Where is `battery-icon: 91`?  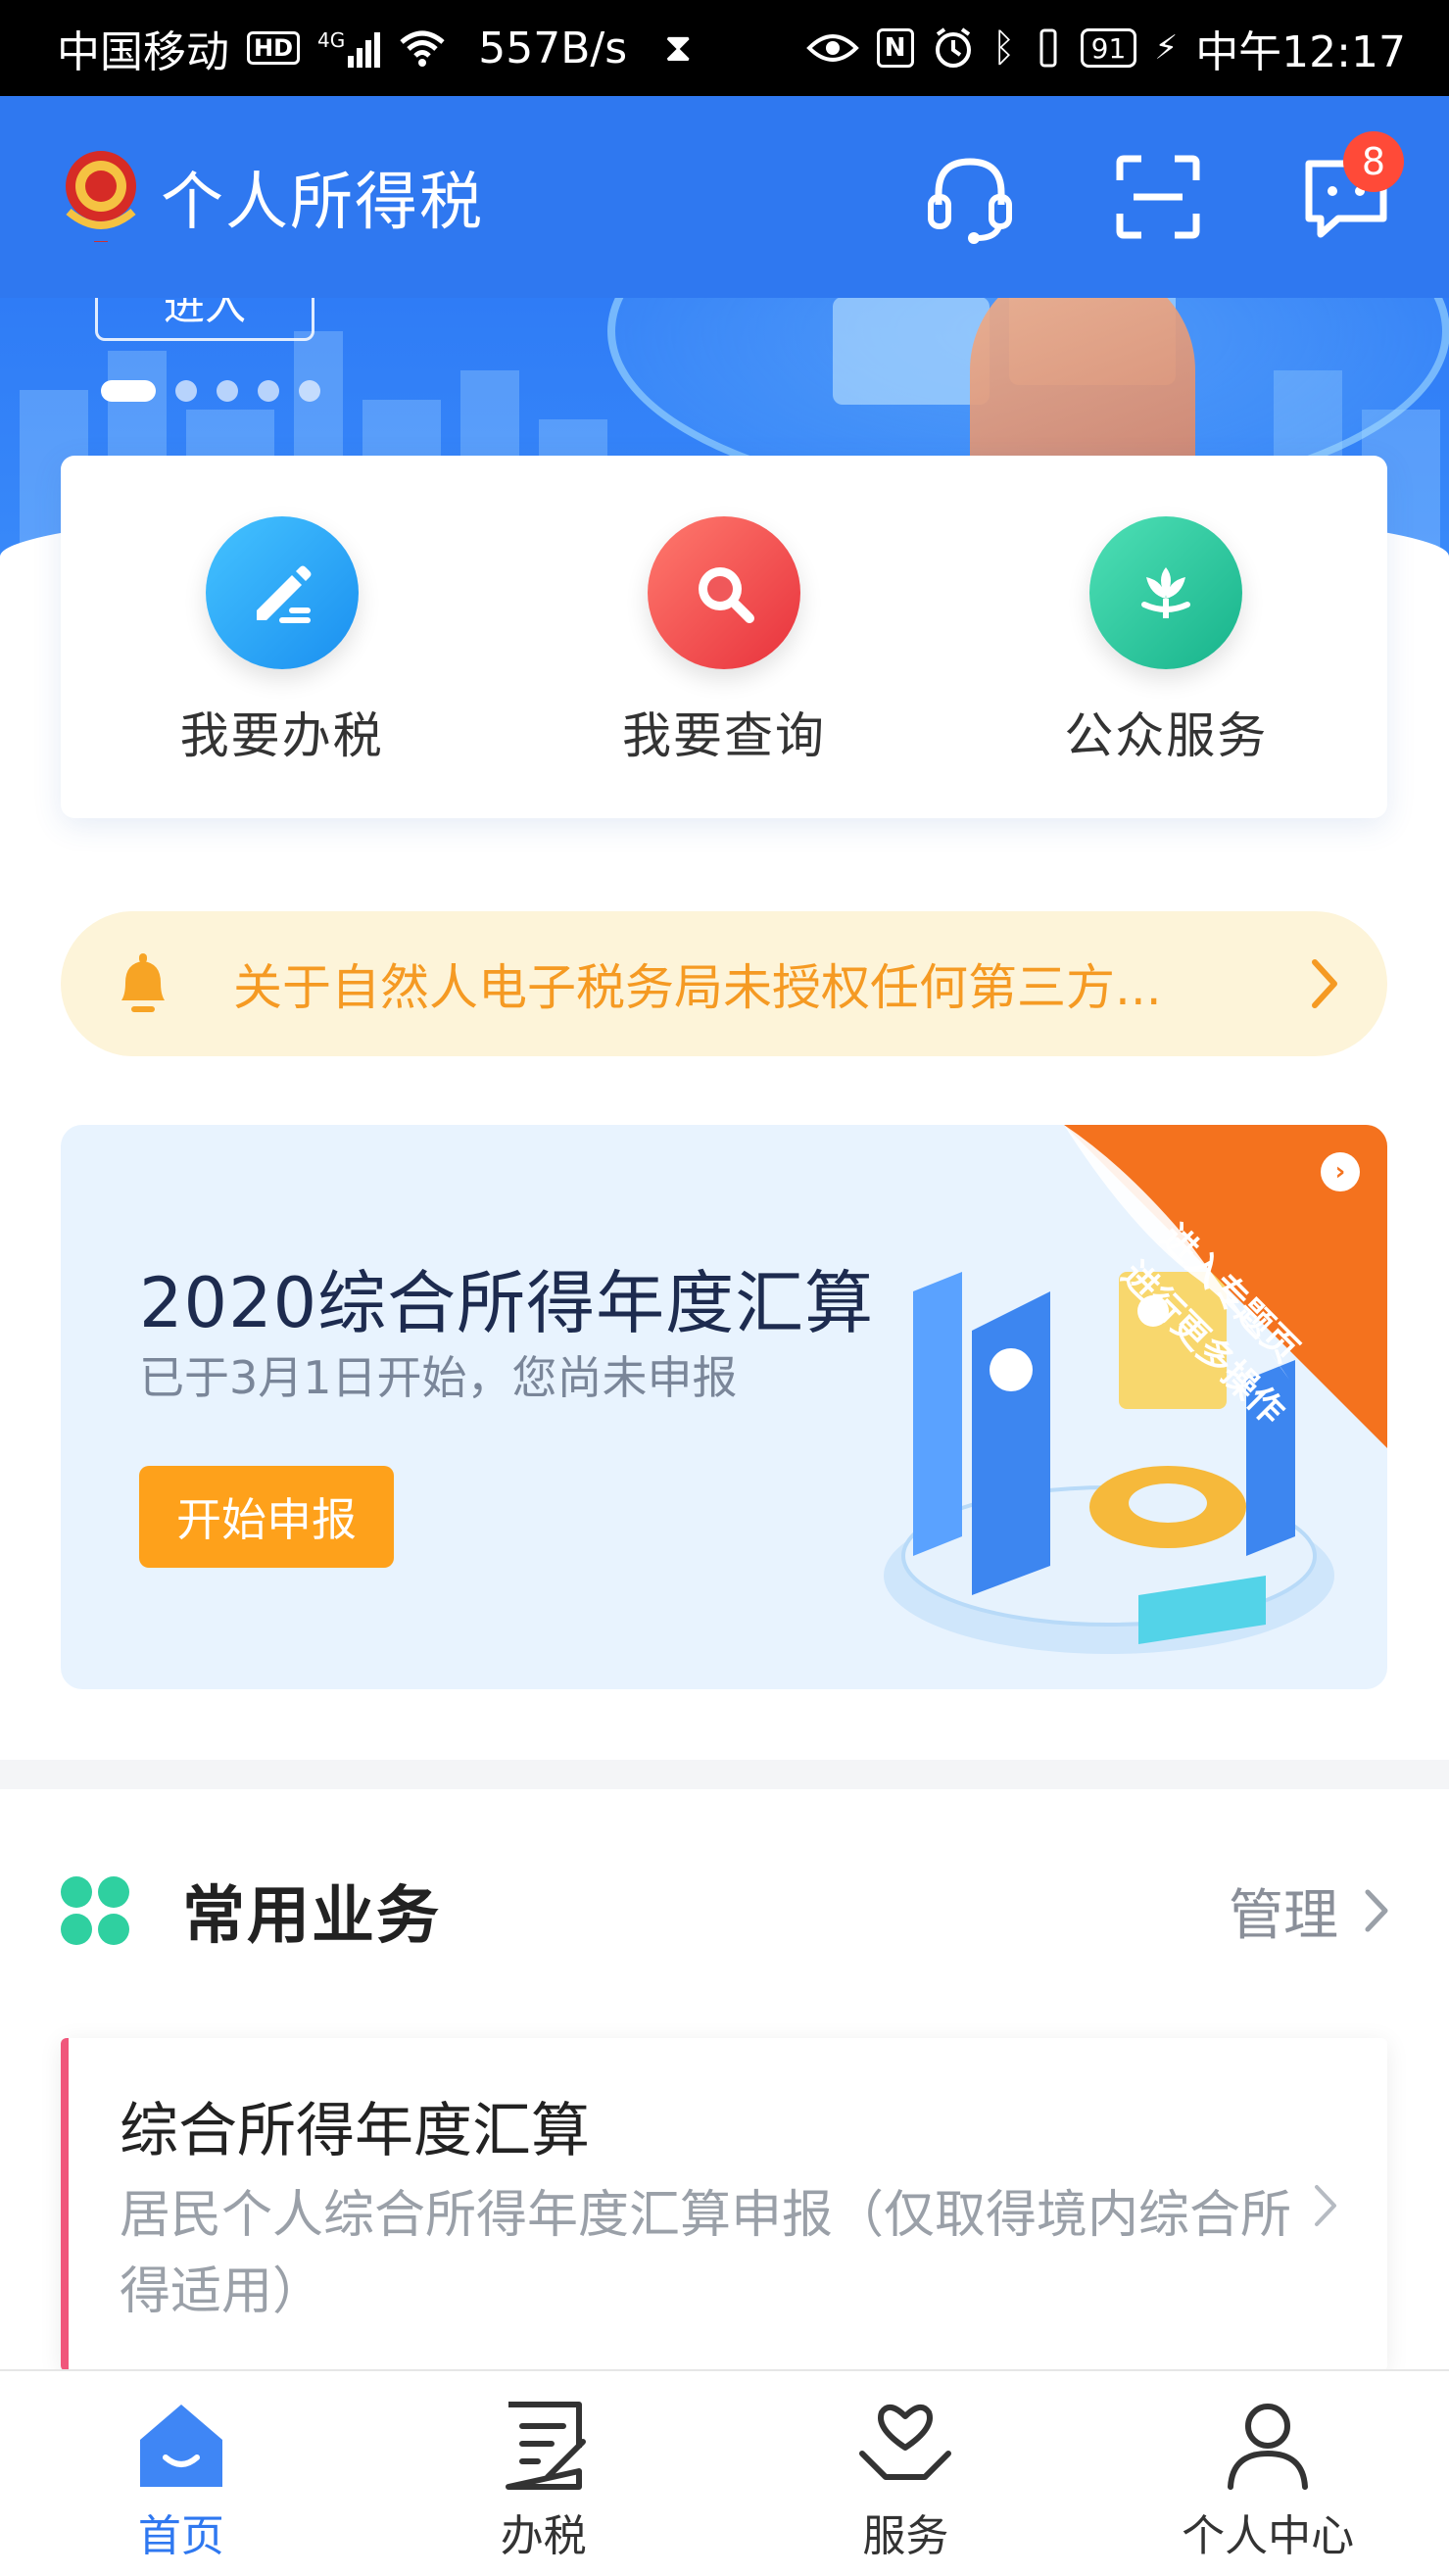 battery-icon: 91 is located at coordinates (1108, 48).